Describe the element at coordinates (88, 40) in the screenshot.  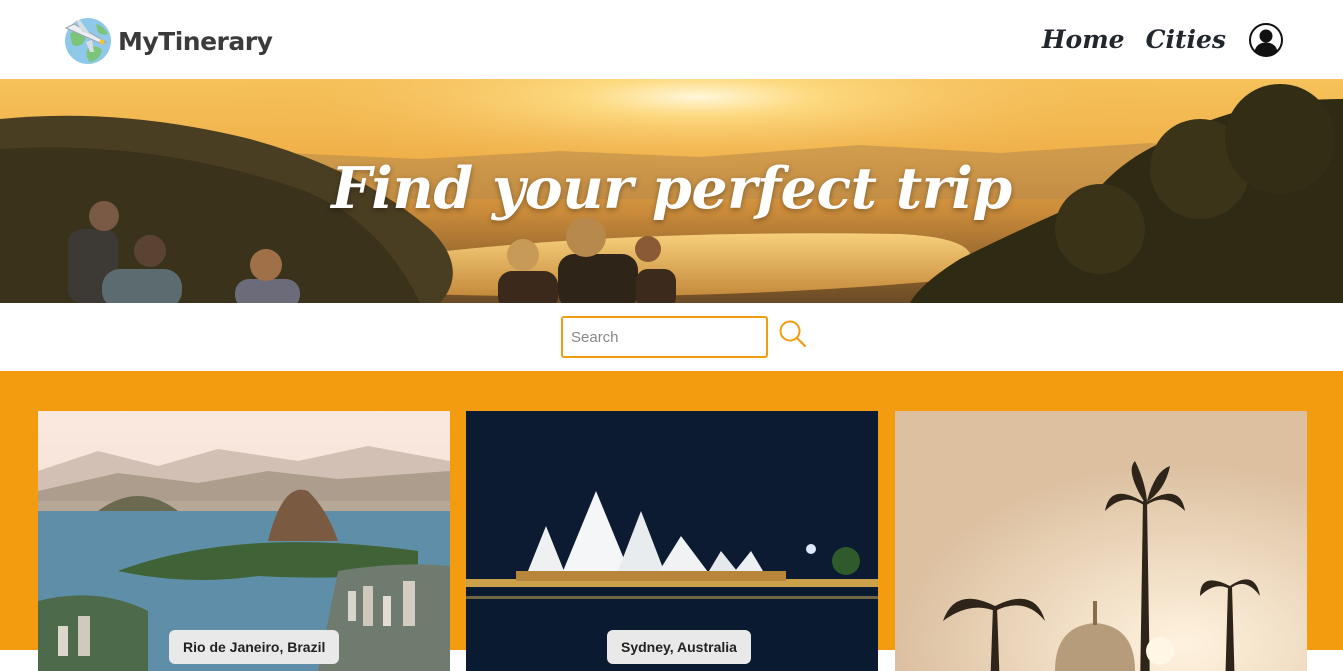
I see `globe-plane-icon` at that location.